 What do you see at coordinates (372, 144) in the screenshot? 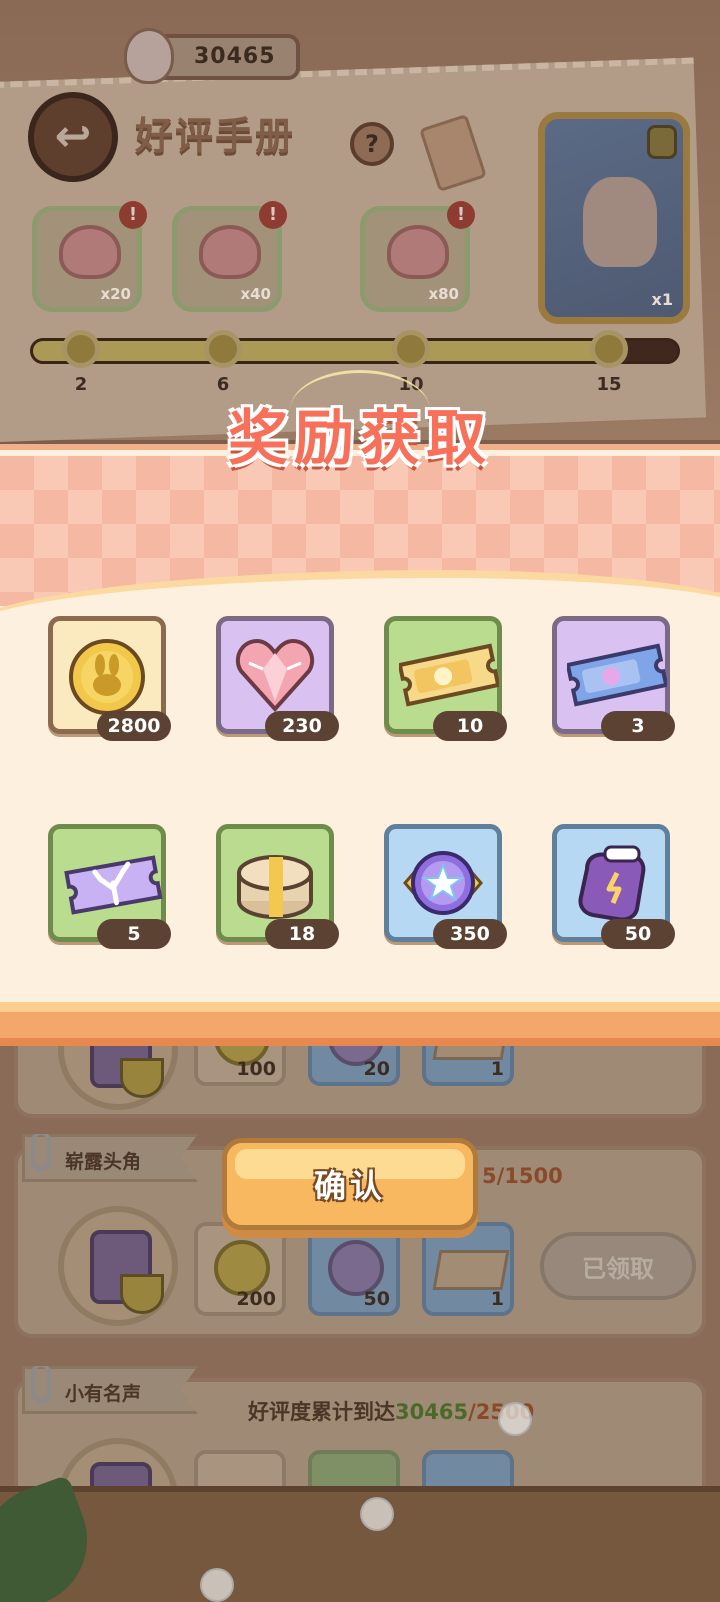
I see `help-button: ?` at bounding box center [372, 144].